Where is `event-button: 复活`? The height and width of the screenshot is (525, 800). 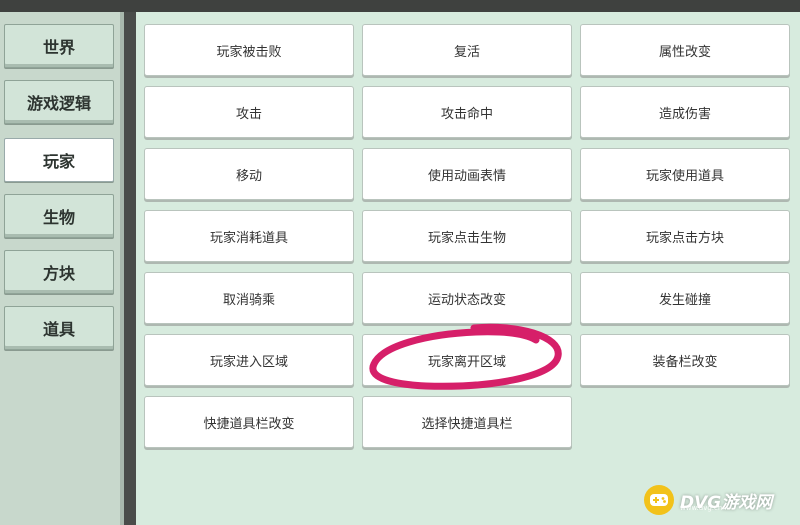 event-button: 复活 is located at coordinates (467, 50).